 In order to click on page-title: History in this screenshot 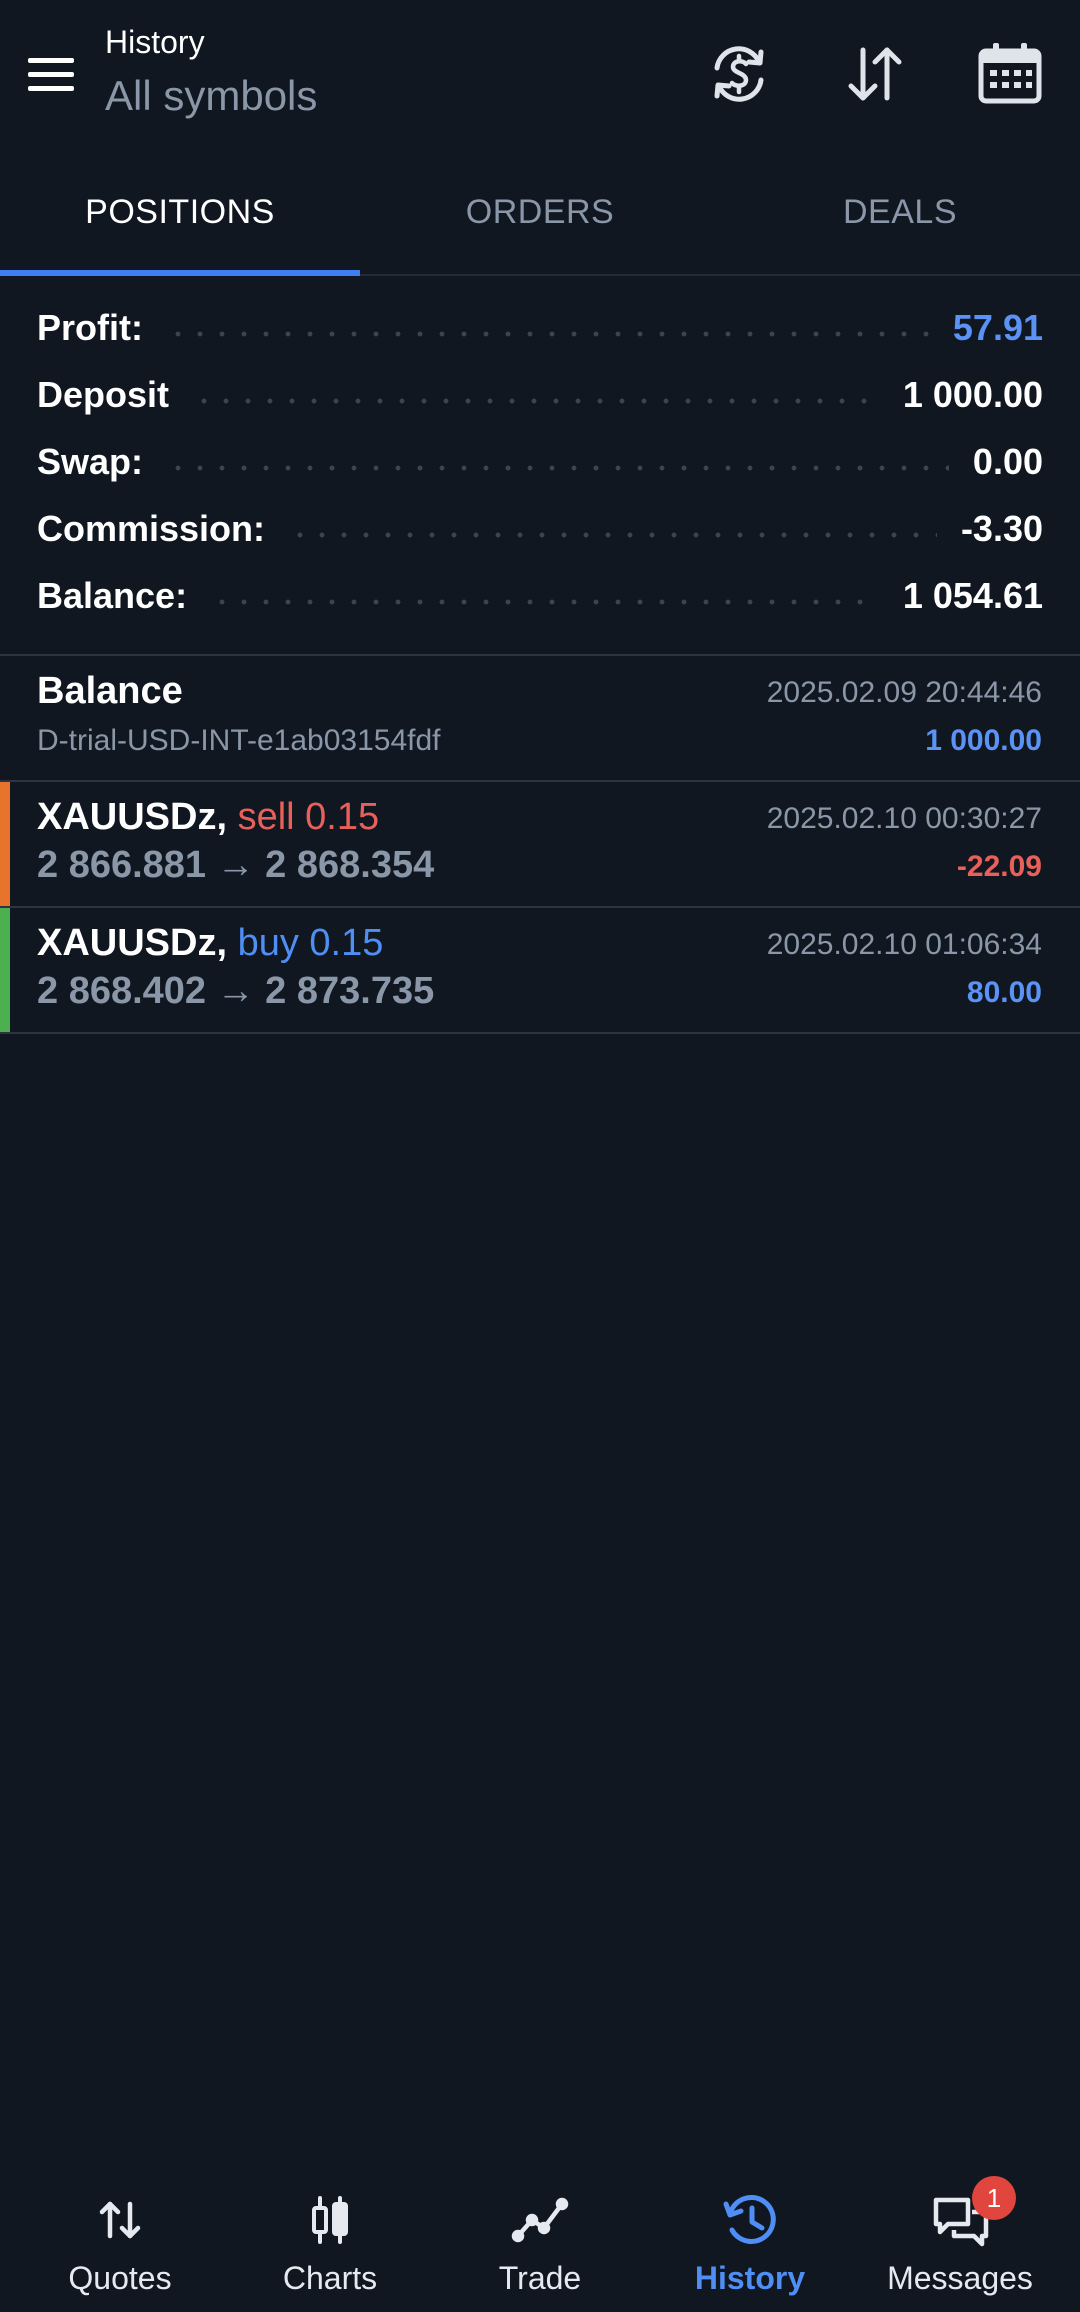, I will do `click(155, 42)`.